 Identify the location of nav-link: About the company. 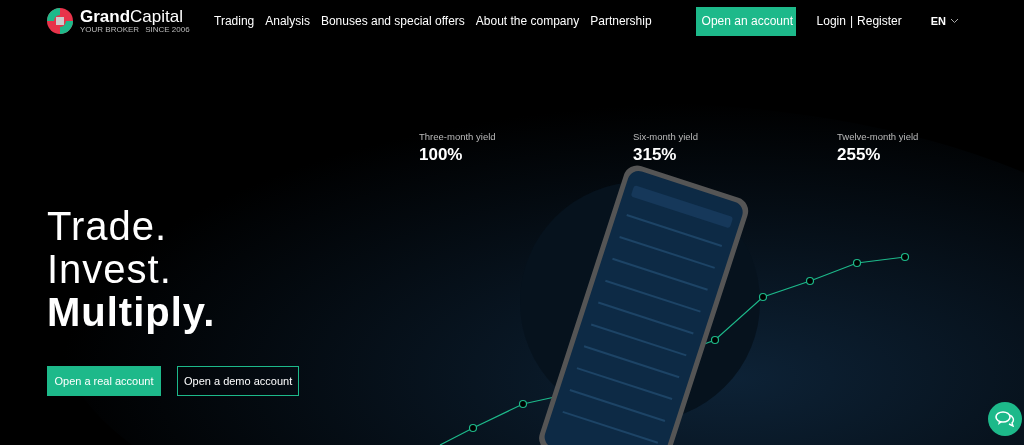
(527, 21).